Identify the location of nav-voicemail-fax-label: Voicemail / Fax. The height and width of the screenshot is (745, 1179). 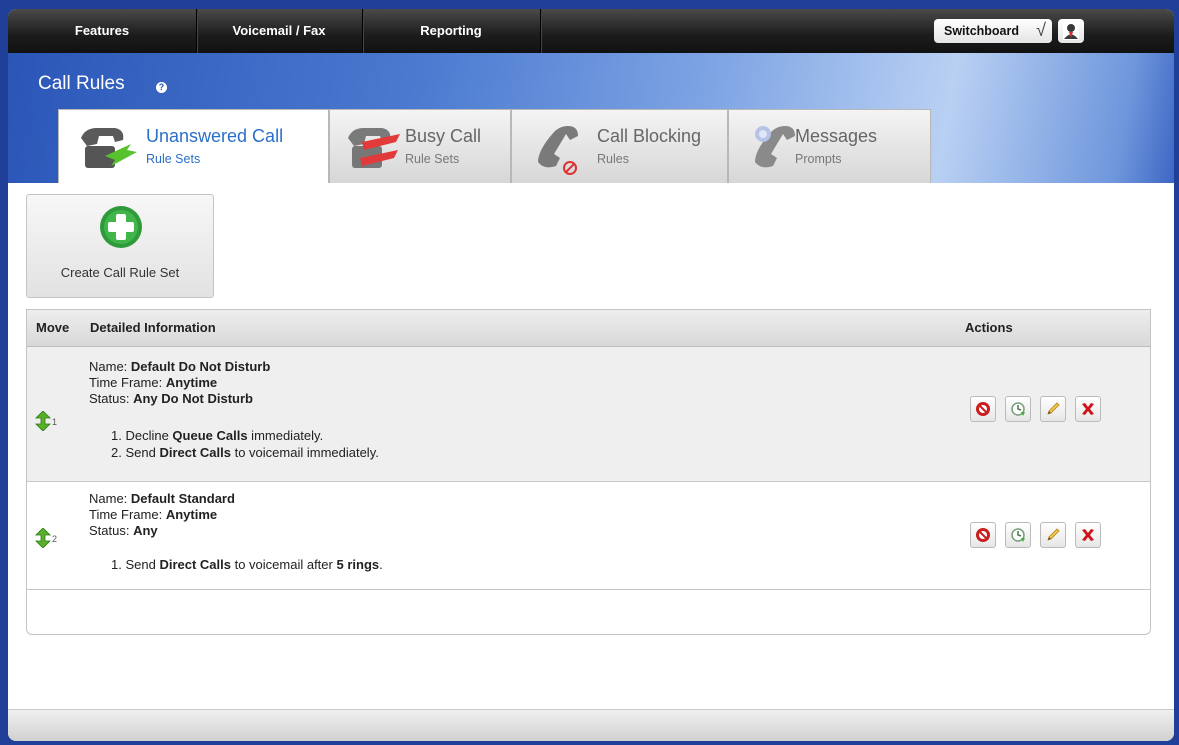
(279, 30).